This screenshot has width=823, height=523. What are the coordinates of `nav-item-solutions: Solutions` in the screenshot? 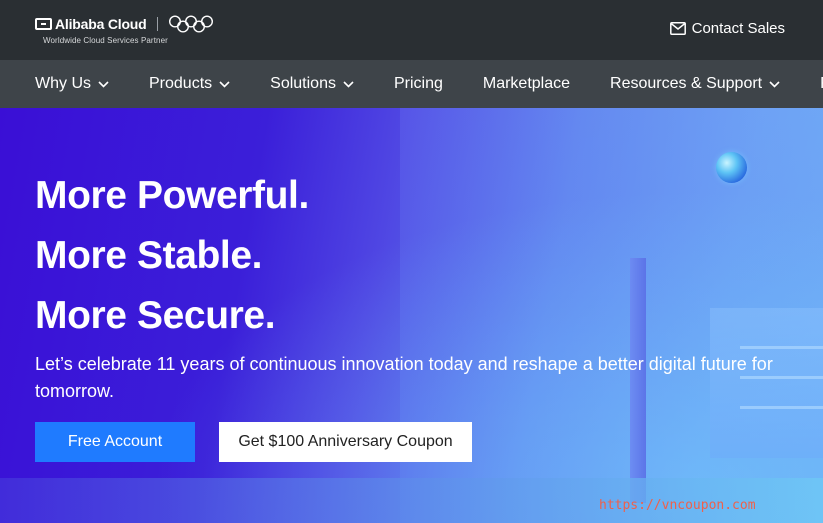 It's located at (312, 84).